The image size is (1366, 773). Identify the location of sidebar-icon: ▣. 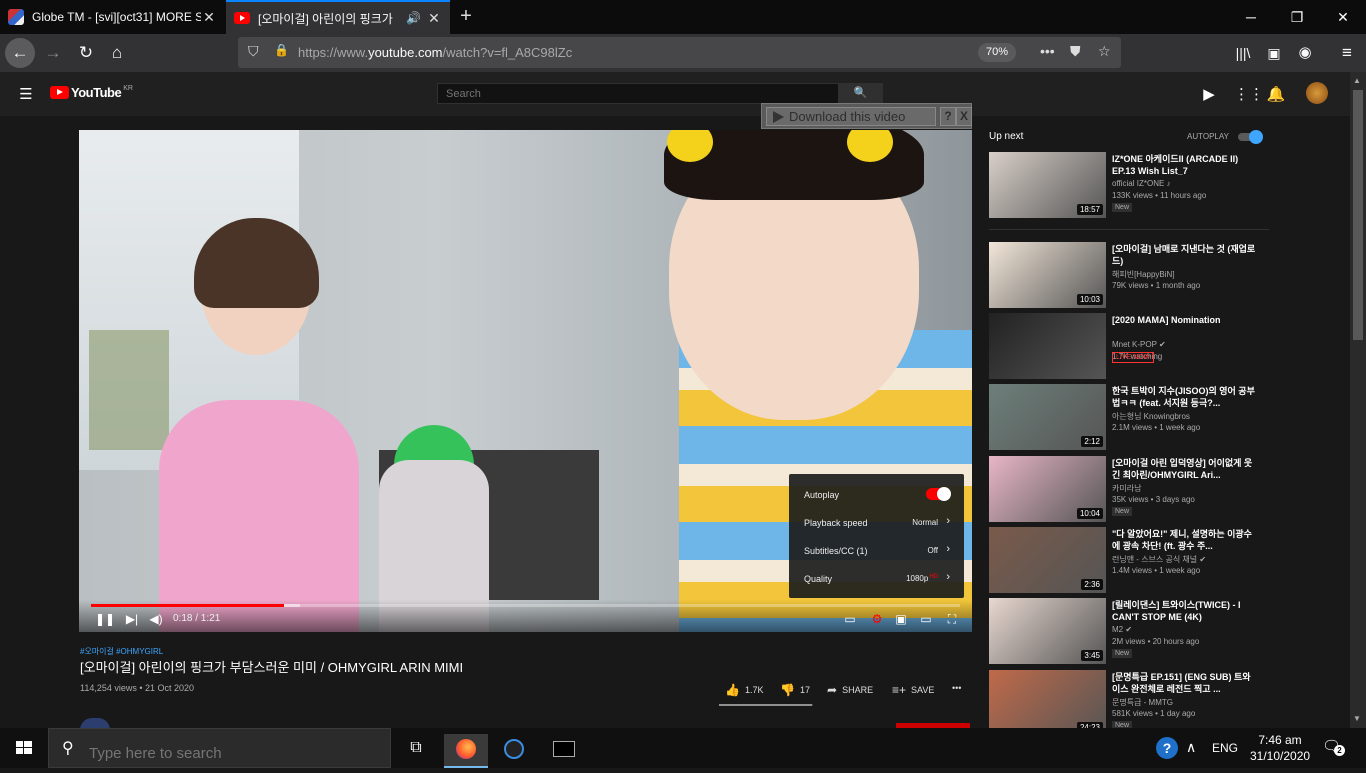
(1274, 53).